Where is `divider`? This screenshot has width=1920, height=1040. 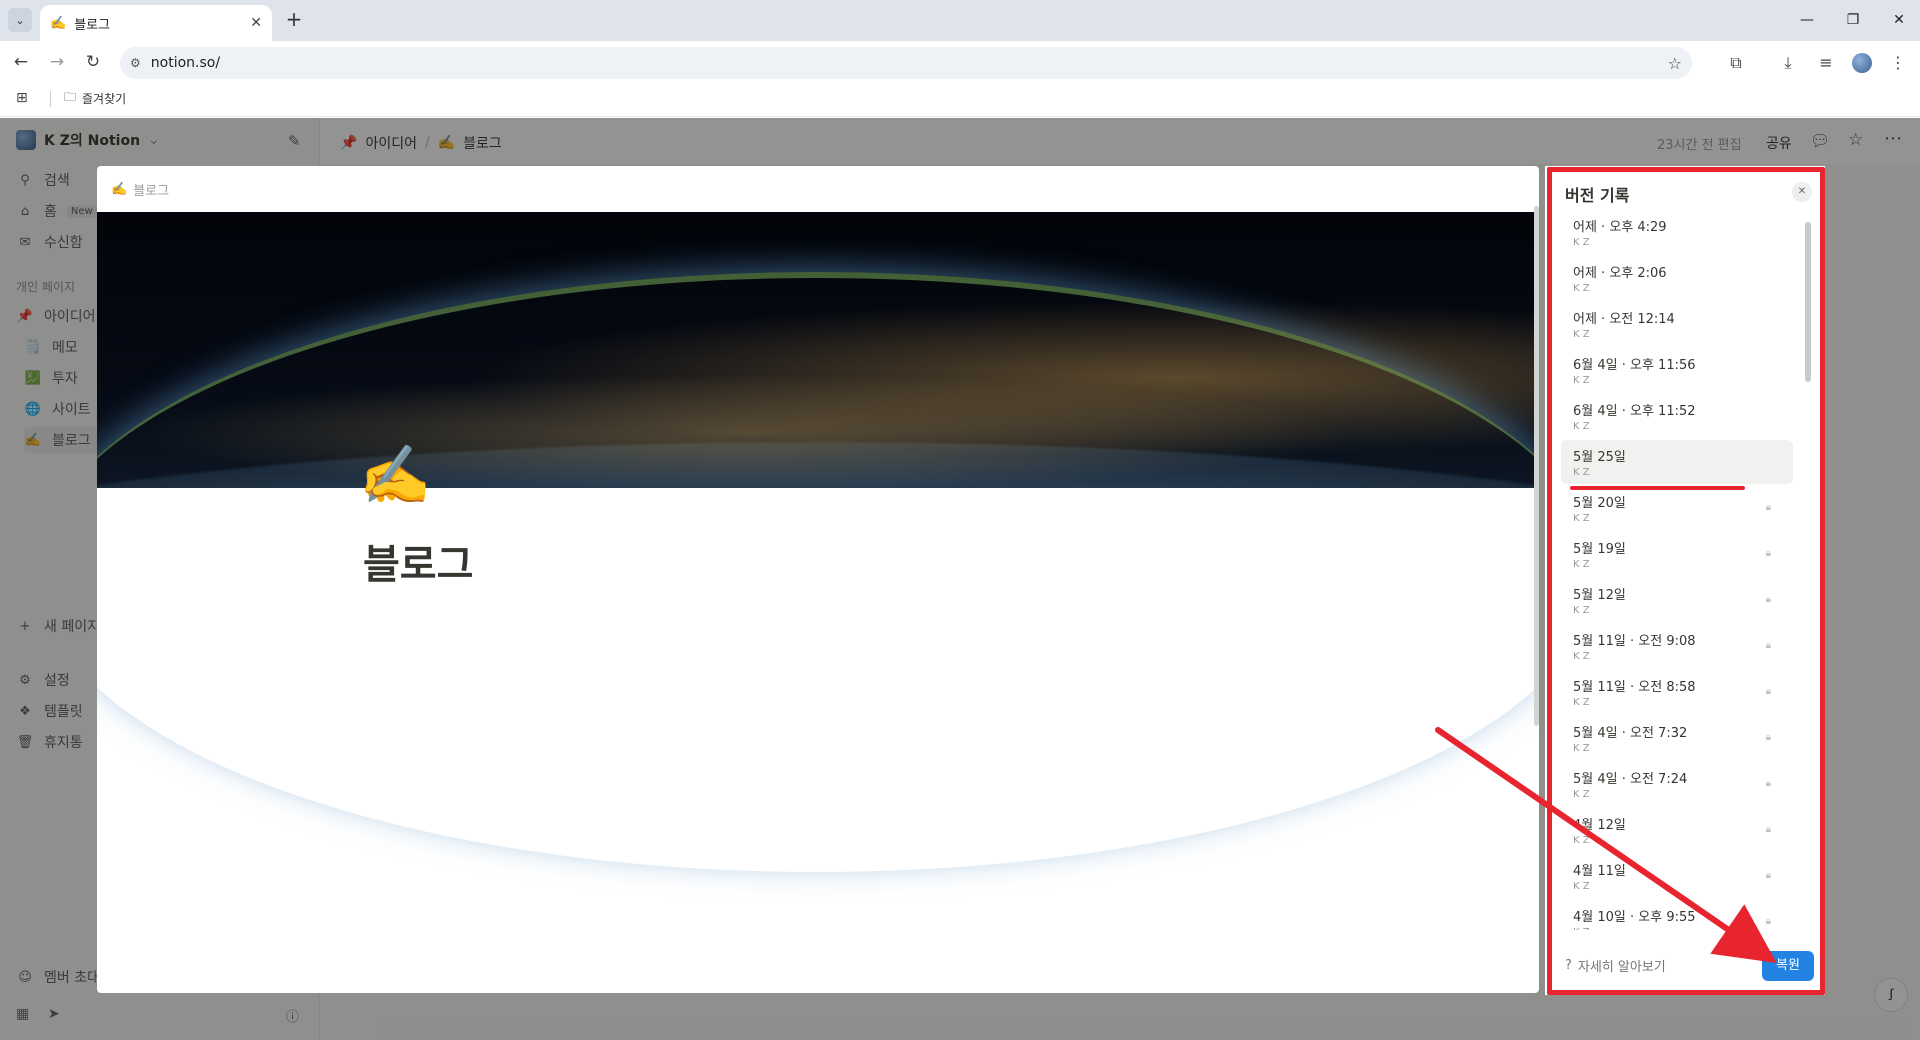 divider is located at coordinates (50, 99).